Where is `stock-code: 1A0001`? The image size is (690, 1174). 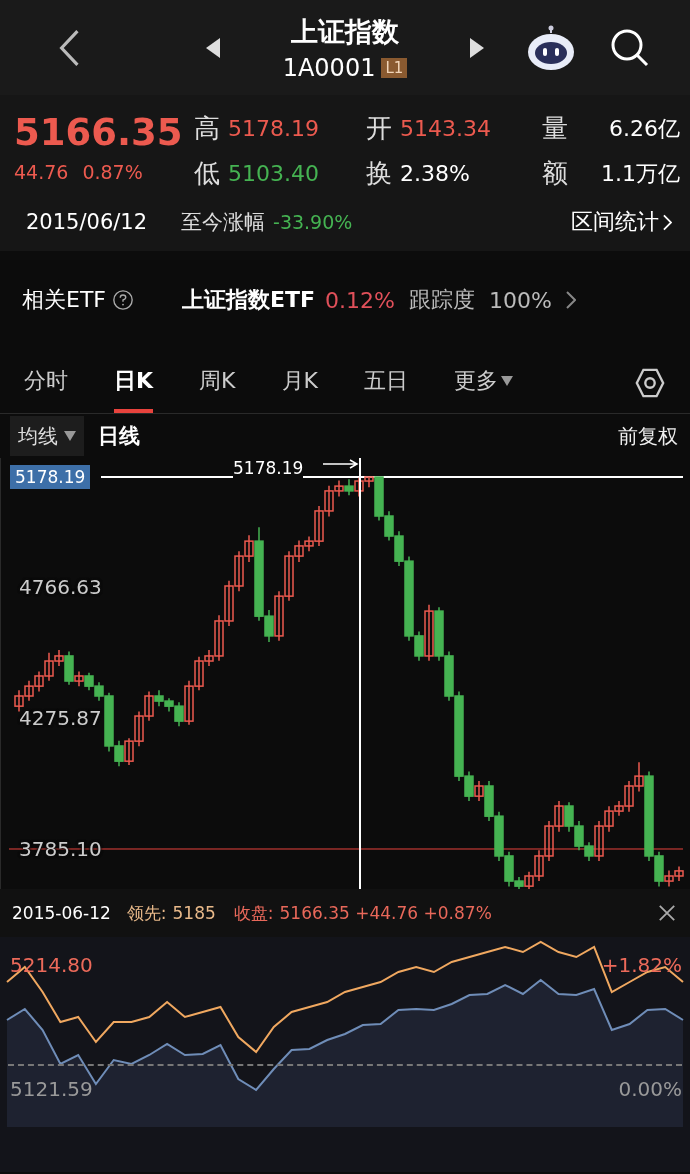 stock-code: 1A0001 is located at coordinates (329, 67).